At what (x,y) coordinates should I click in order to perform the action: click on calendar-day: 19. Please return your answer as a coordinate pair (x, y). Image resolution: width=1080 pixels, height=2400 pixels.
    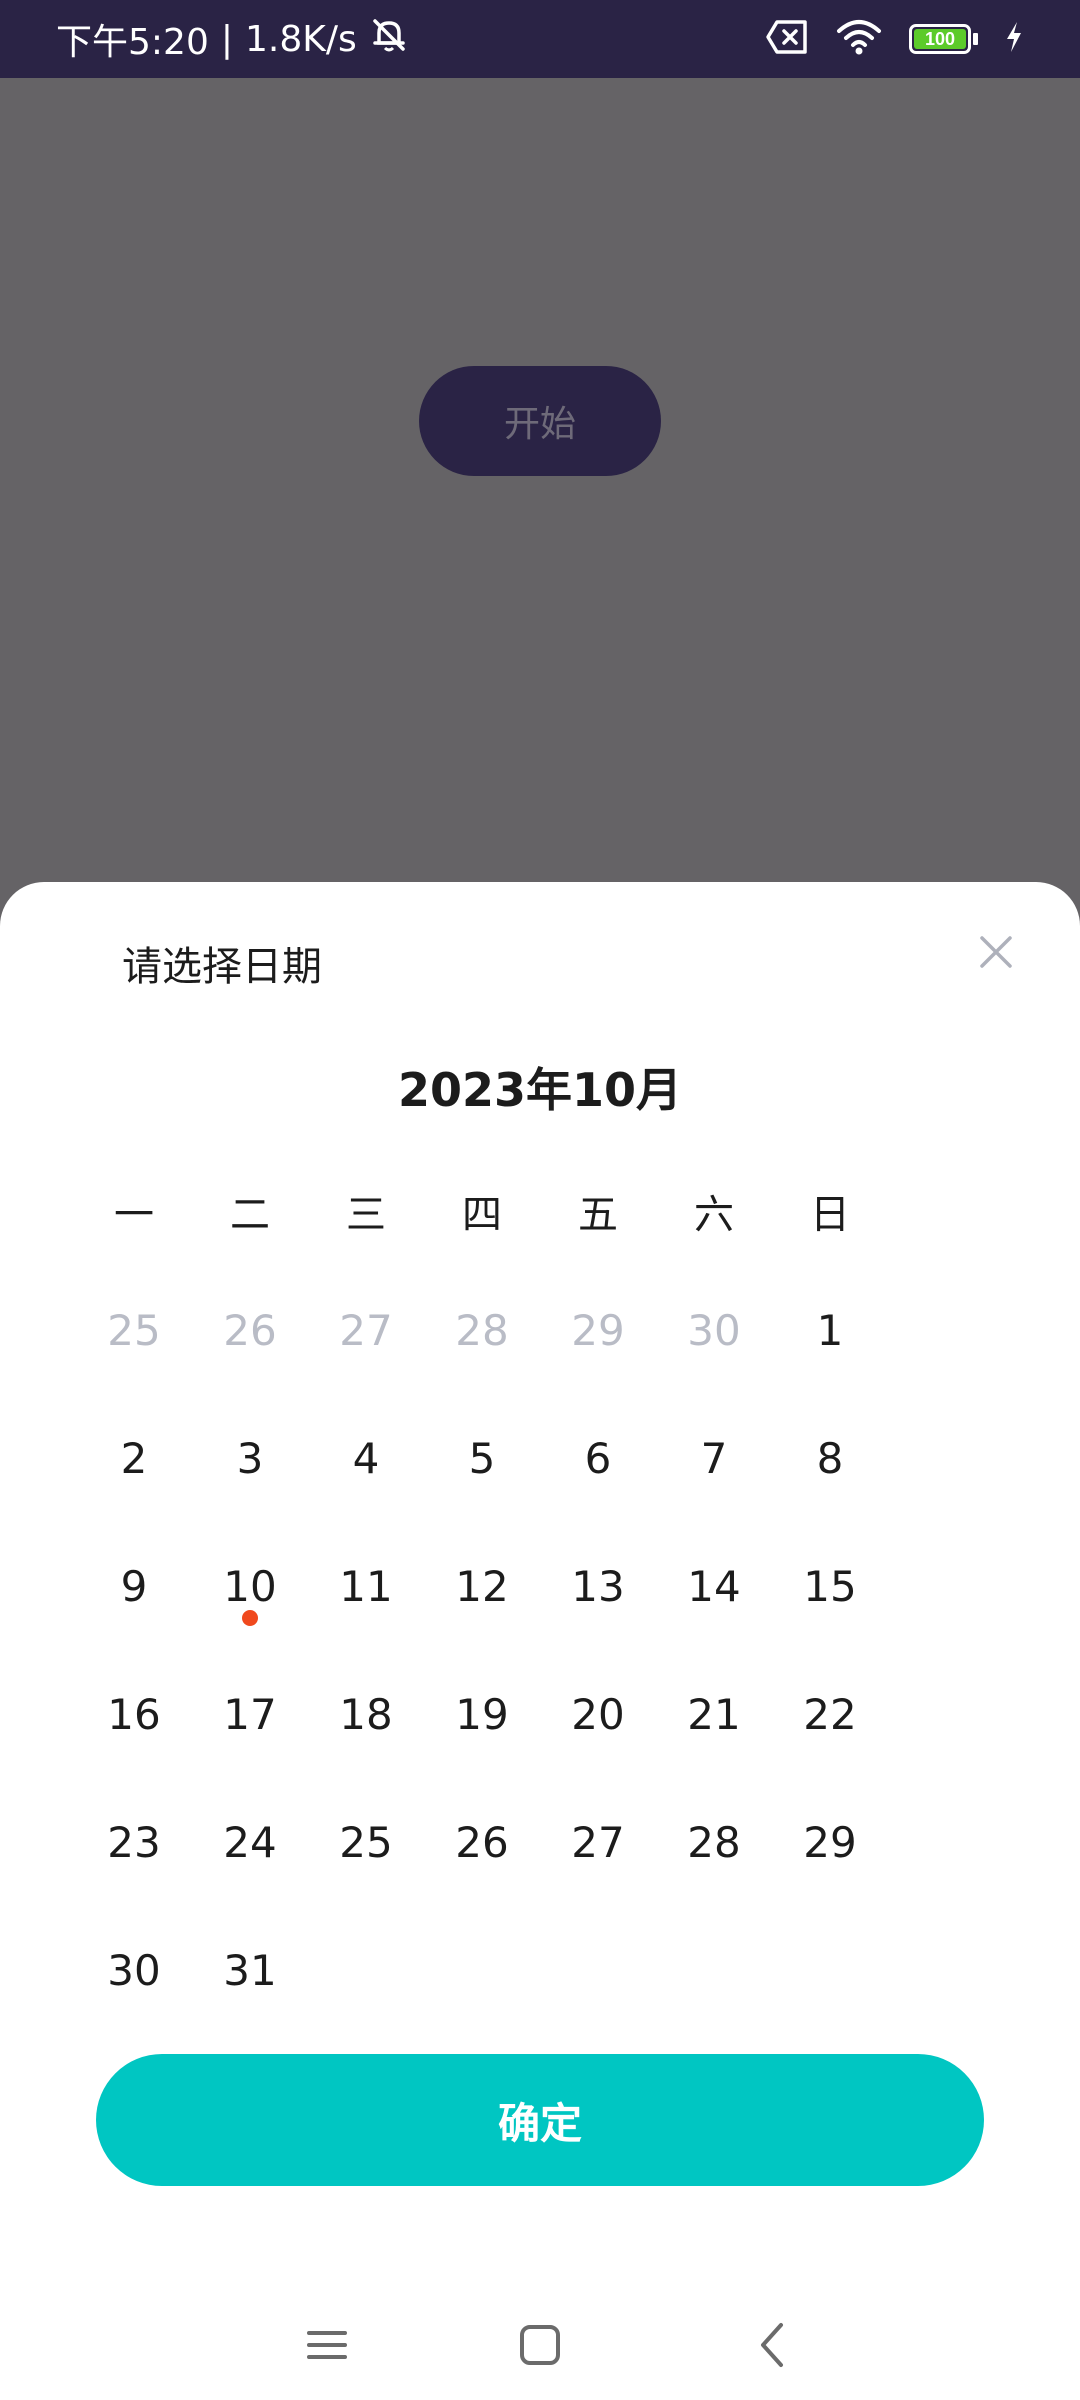
    Looking at the image, I should click on (482, 1714).